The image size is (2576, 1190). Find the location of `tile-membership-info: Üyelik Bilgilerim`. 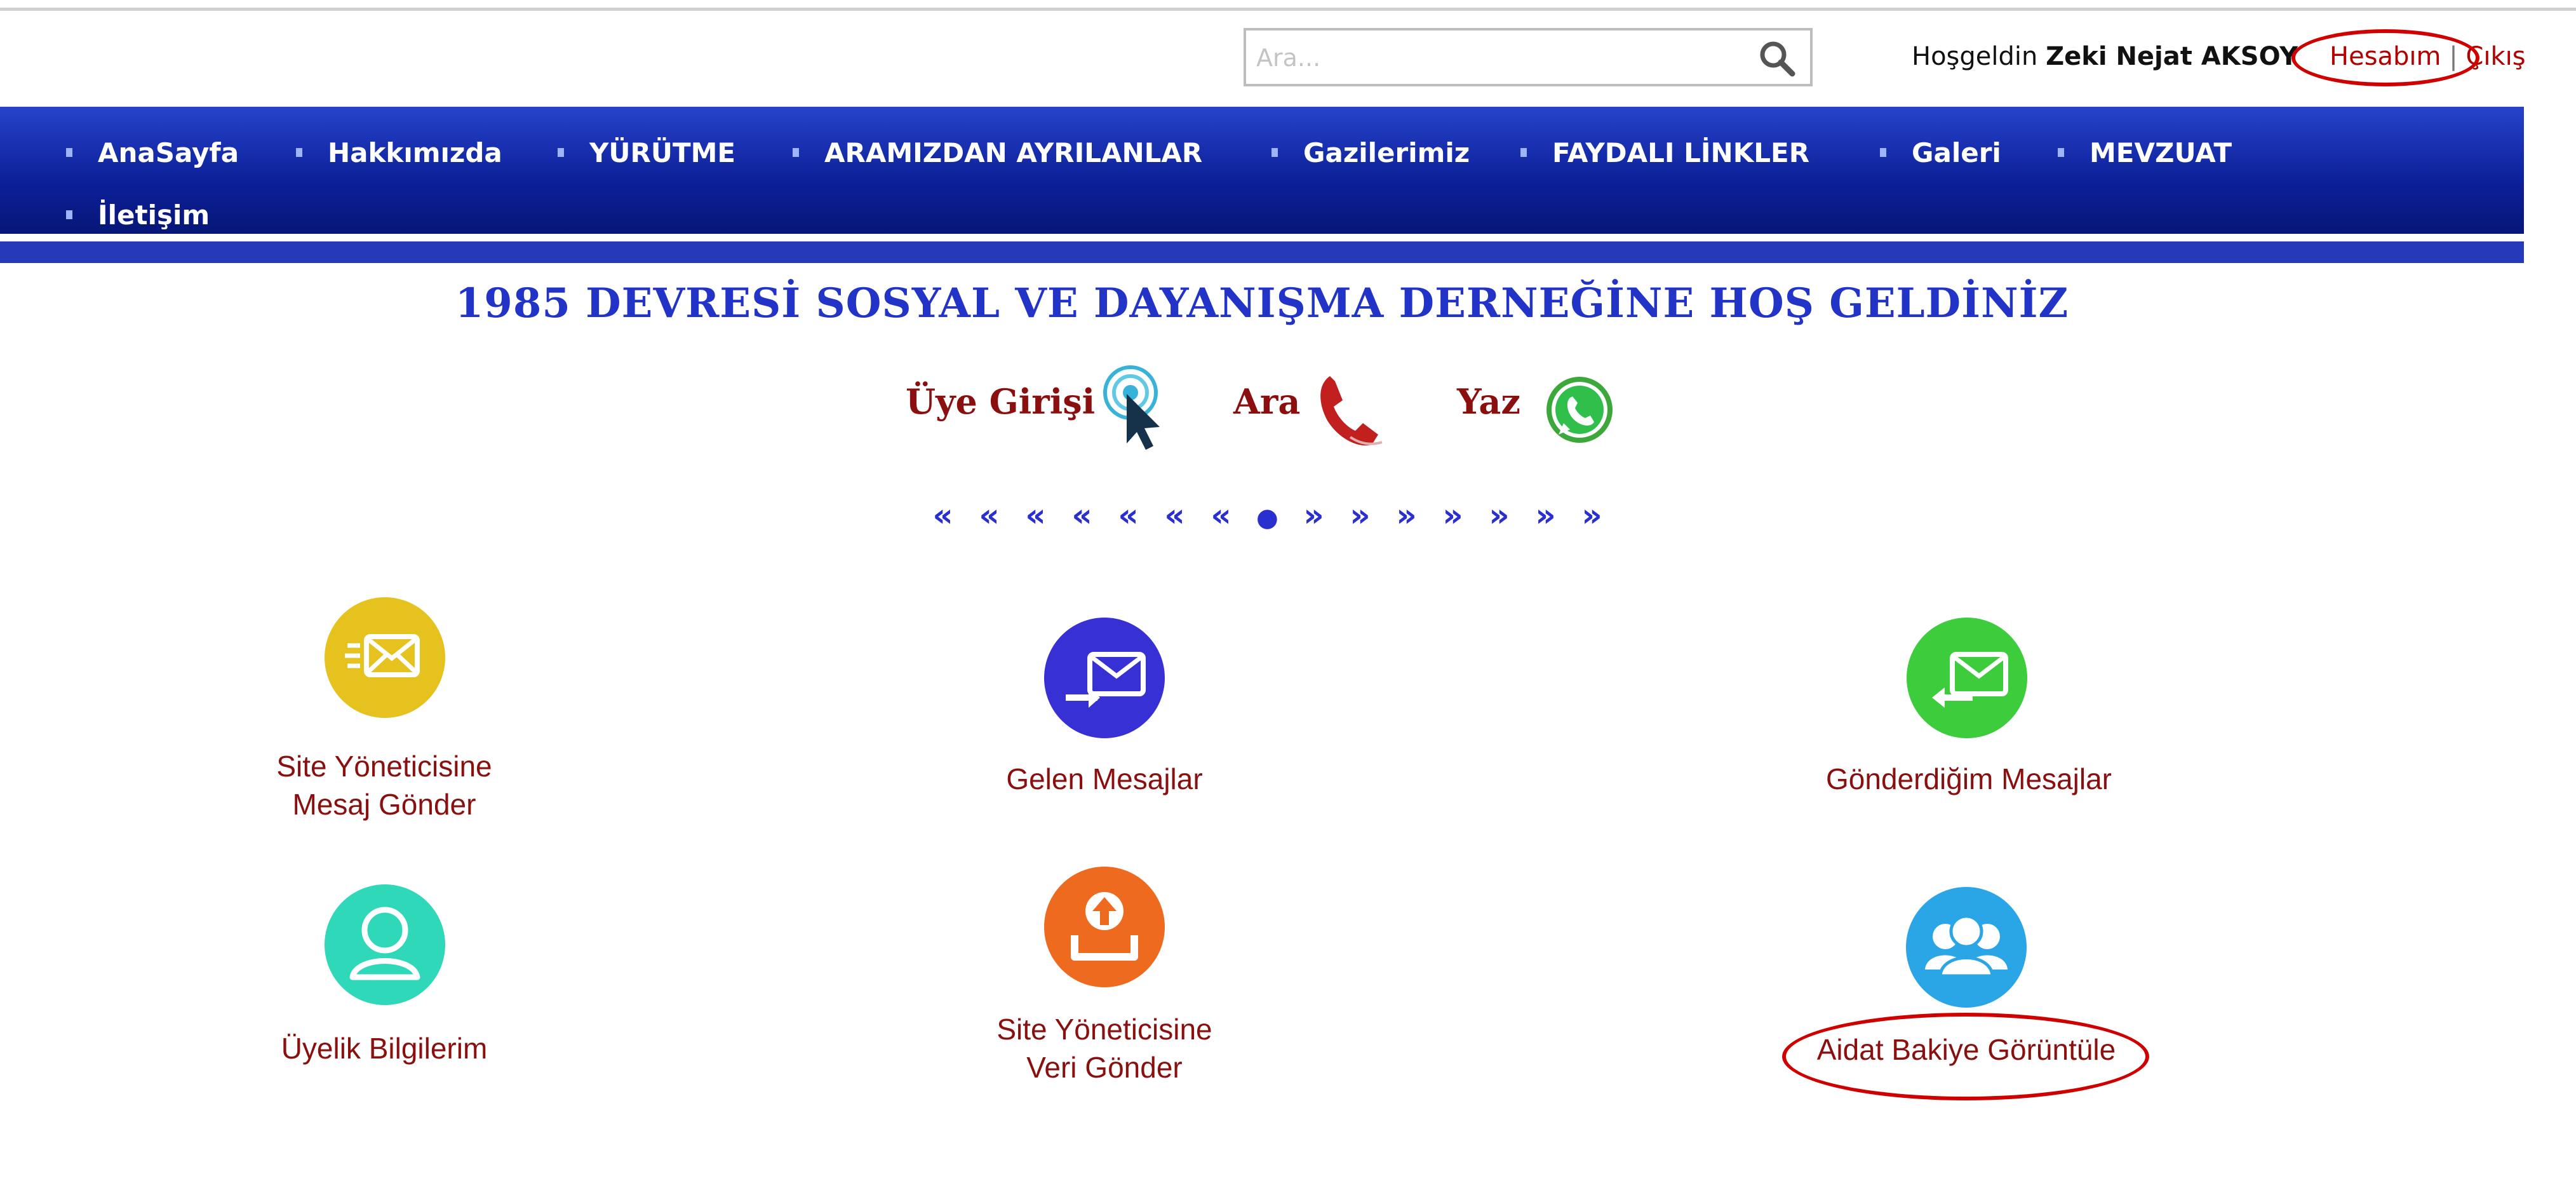

tile-membership-info: Üyelik Bilgilerim is located at coordinates (384, 979).